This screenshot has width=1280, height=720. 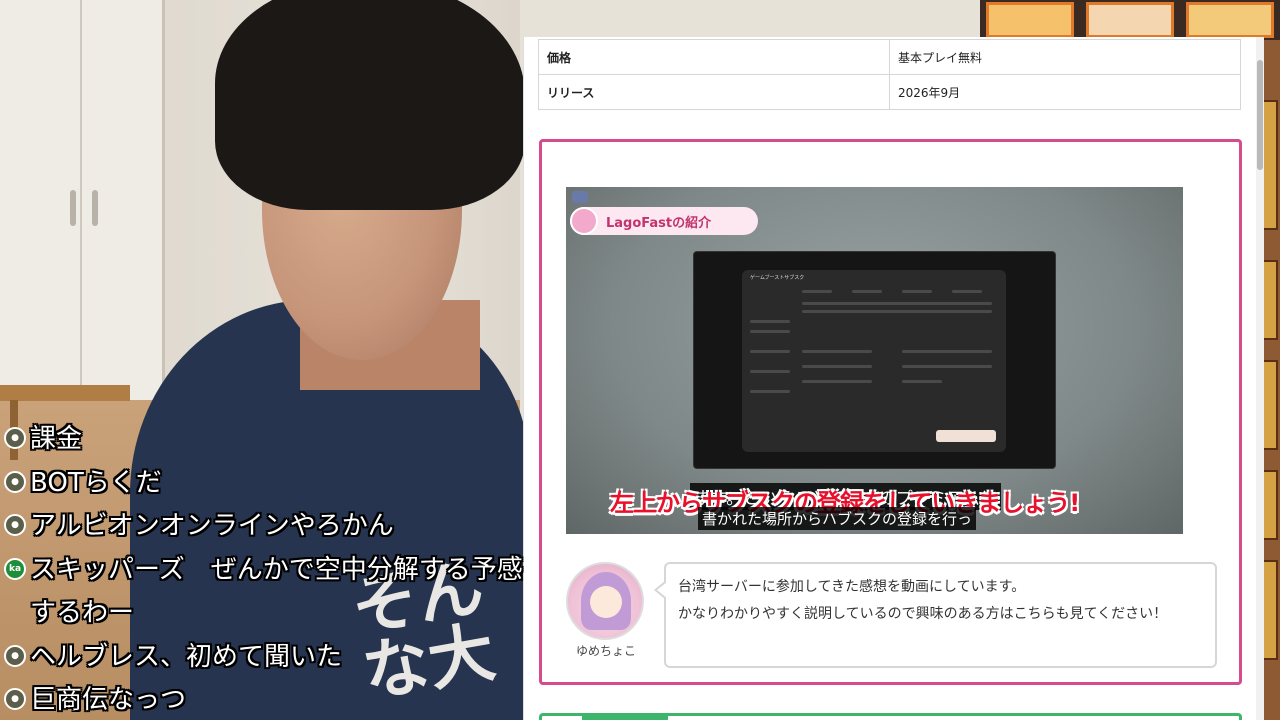 I want to click on next-section, so click(x=890, y=716).